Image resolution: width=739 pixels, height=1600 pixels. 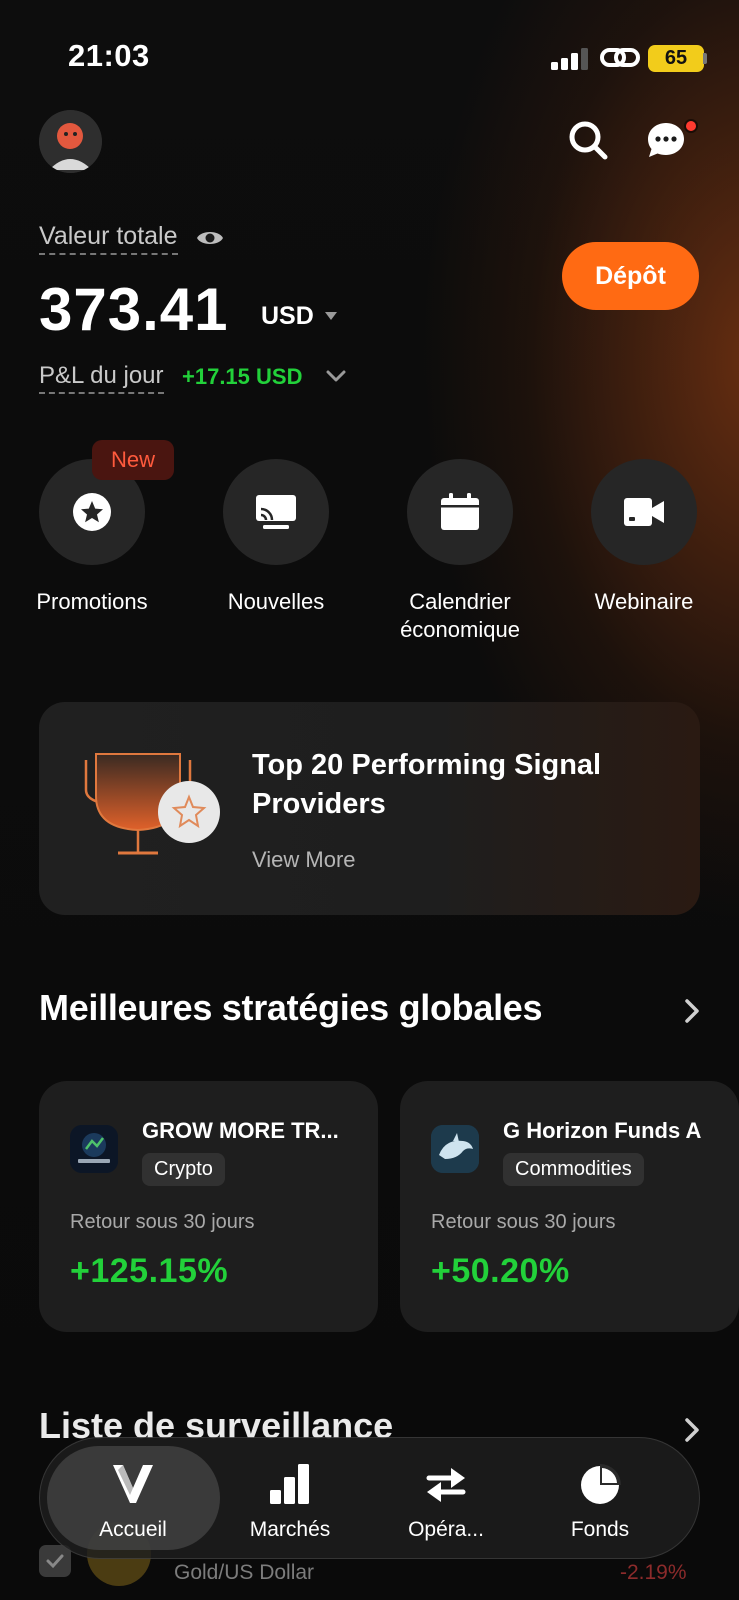 What do you see at coordinates (152, 804) in the screenshot?
I see `trophy-icon` at bounding box center [152, 804].